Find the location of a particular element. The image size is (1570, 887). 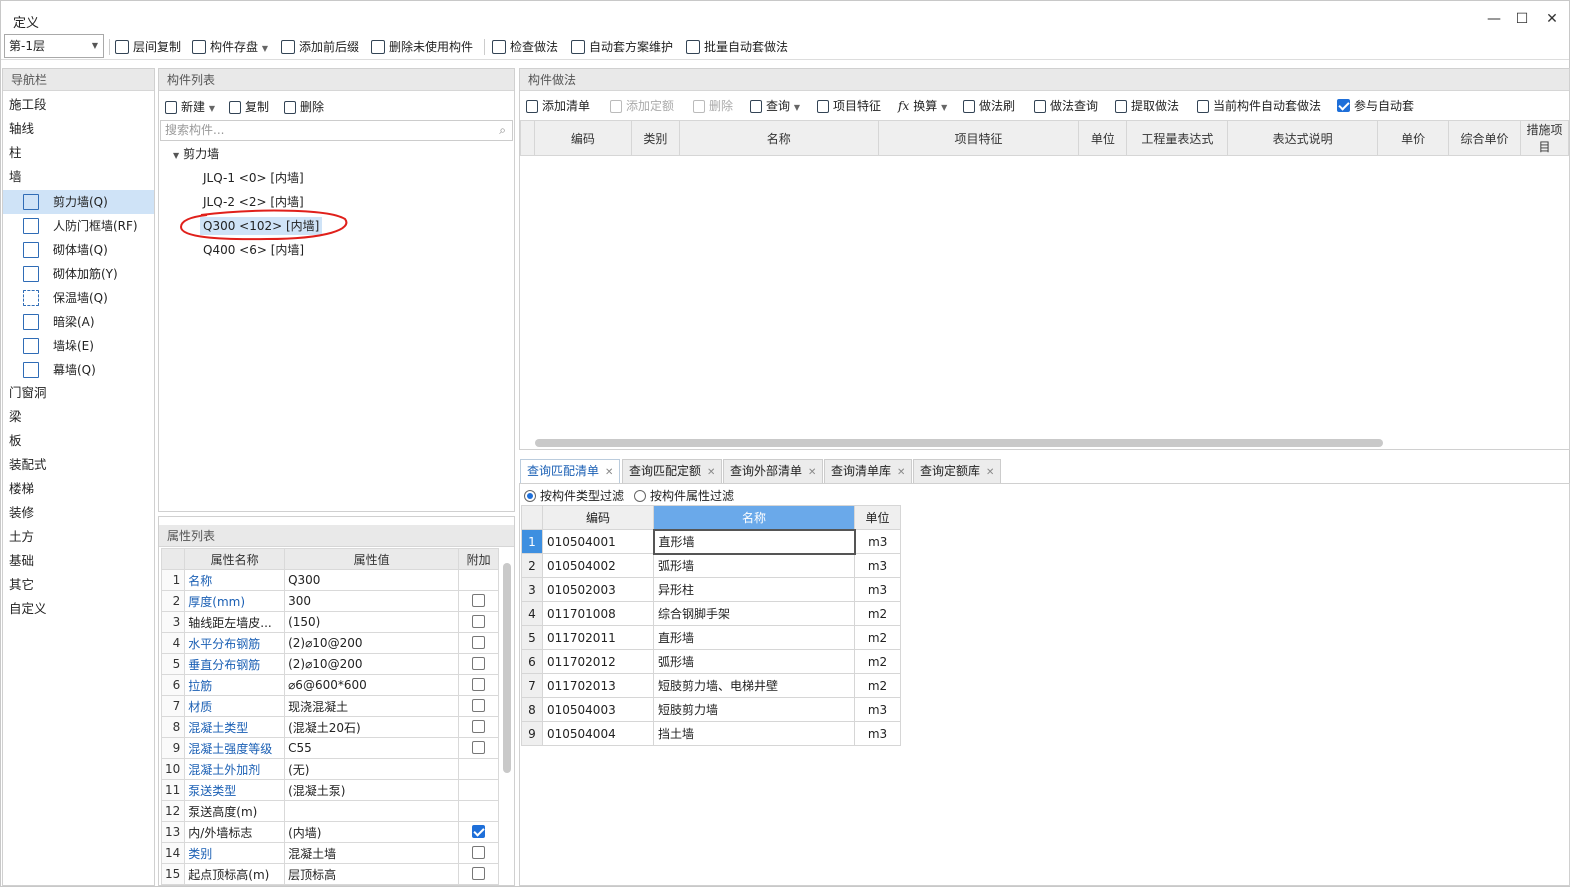

nav-item-openings: 门窗洞 is located at coordinates (78, 393).